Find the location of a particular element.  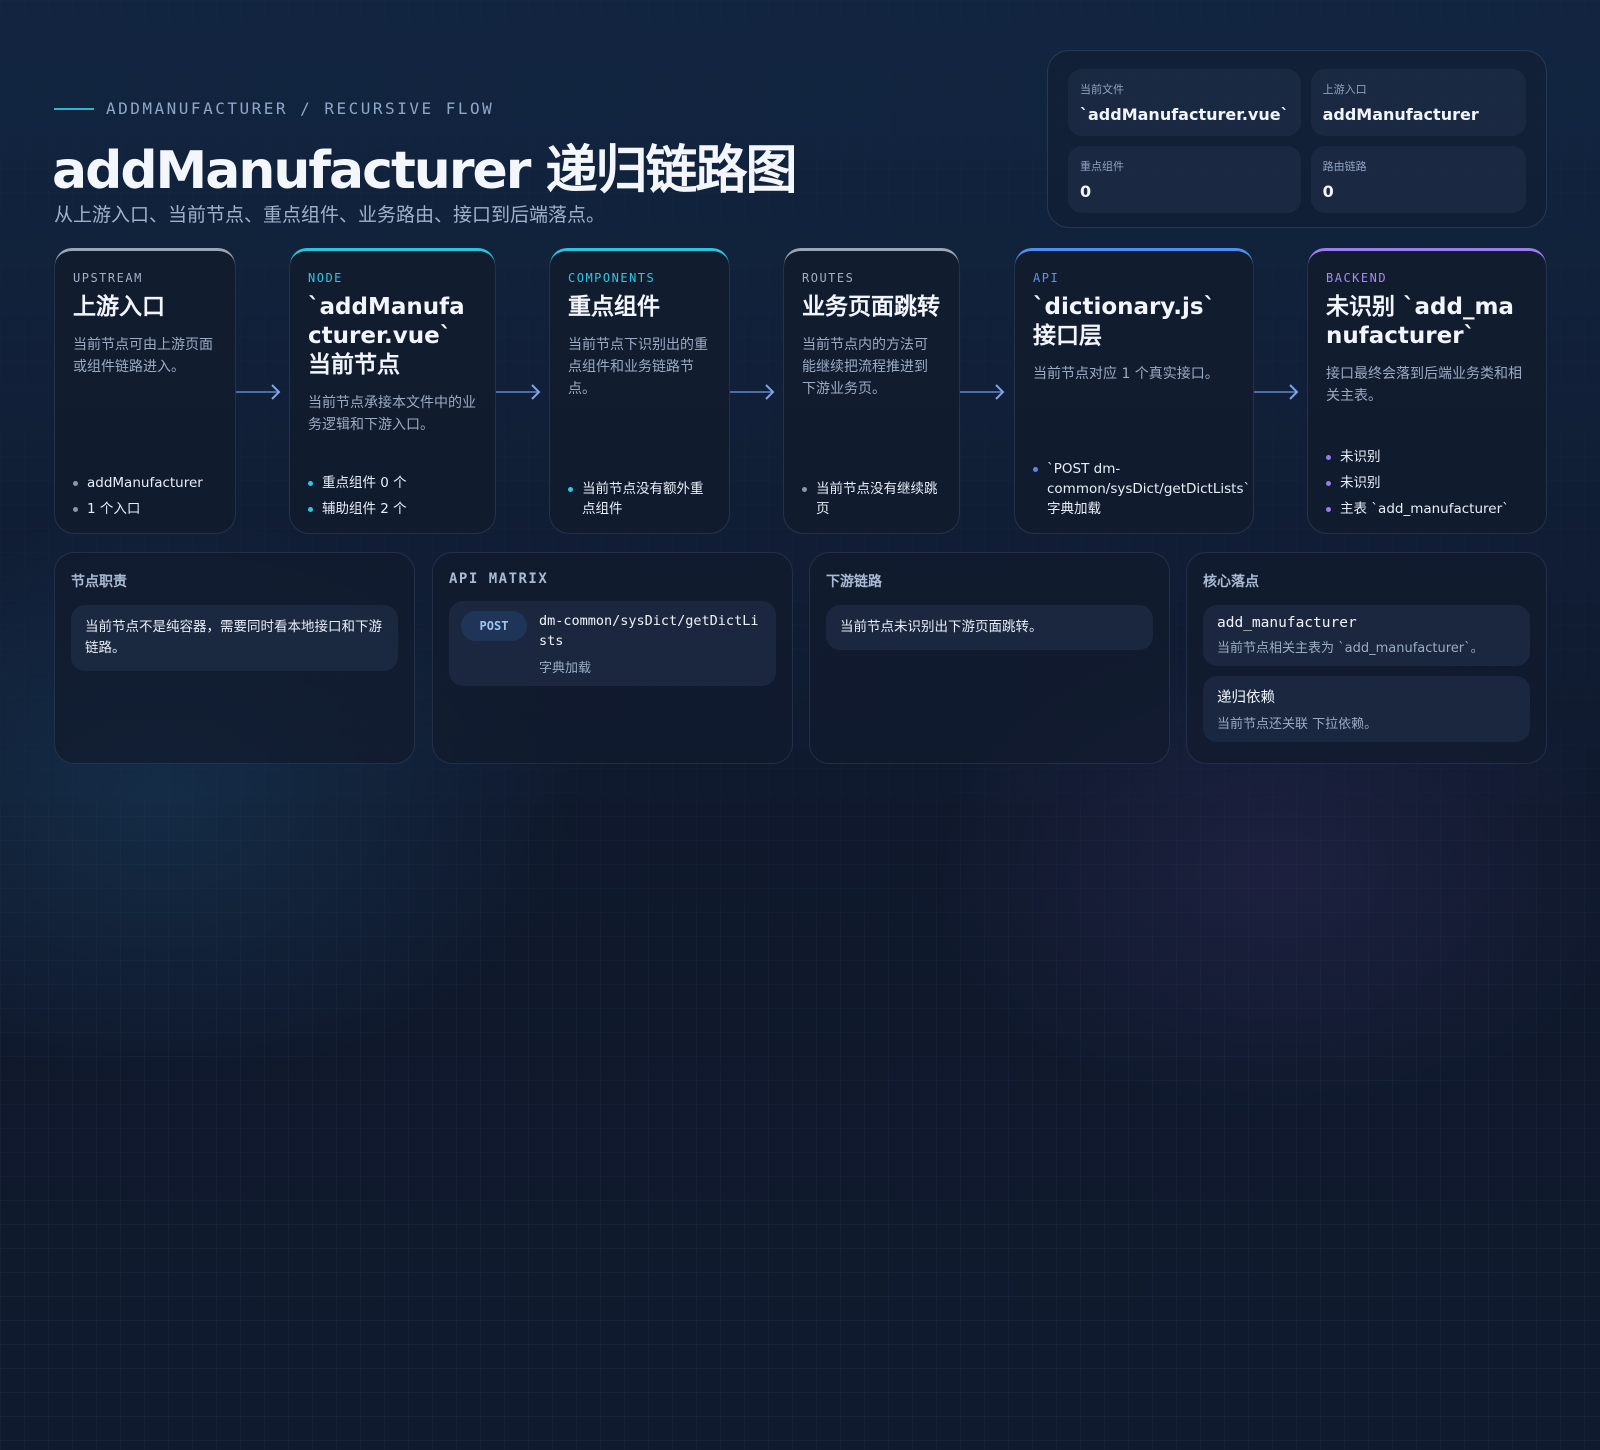

card-list: 未识别 未识别 主表 `add_manufacturer` is located at coordinates (1428, 480).